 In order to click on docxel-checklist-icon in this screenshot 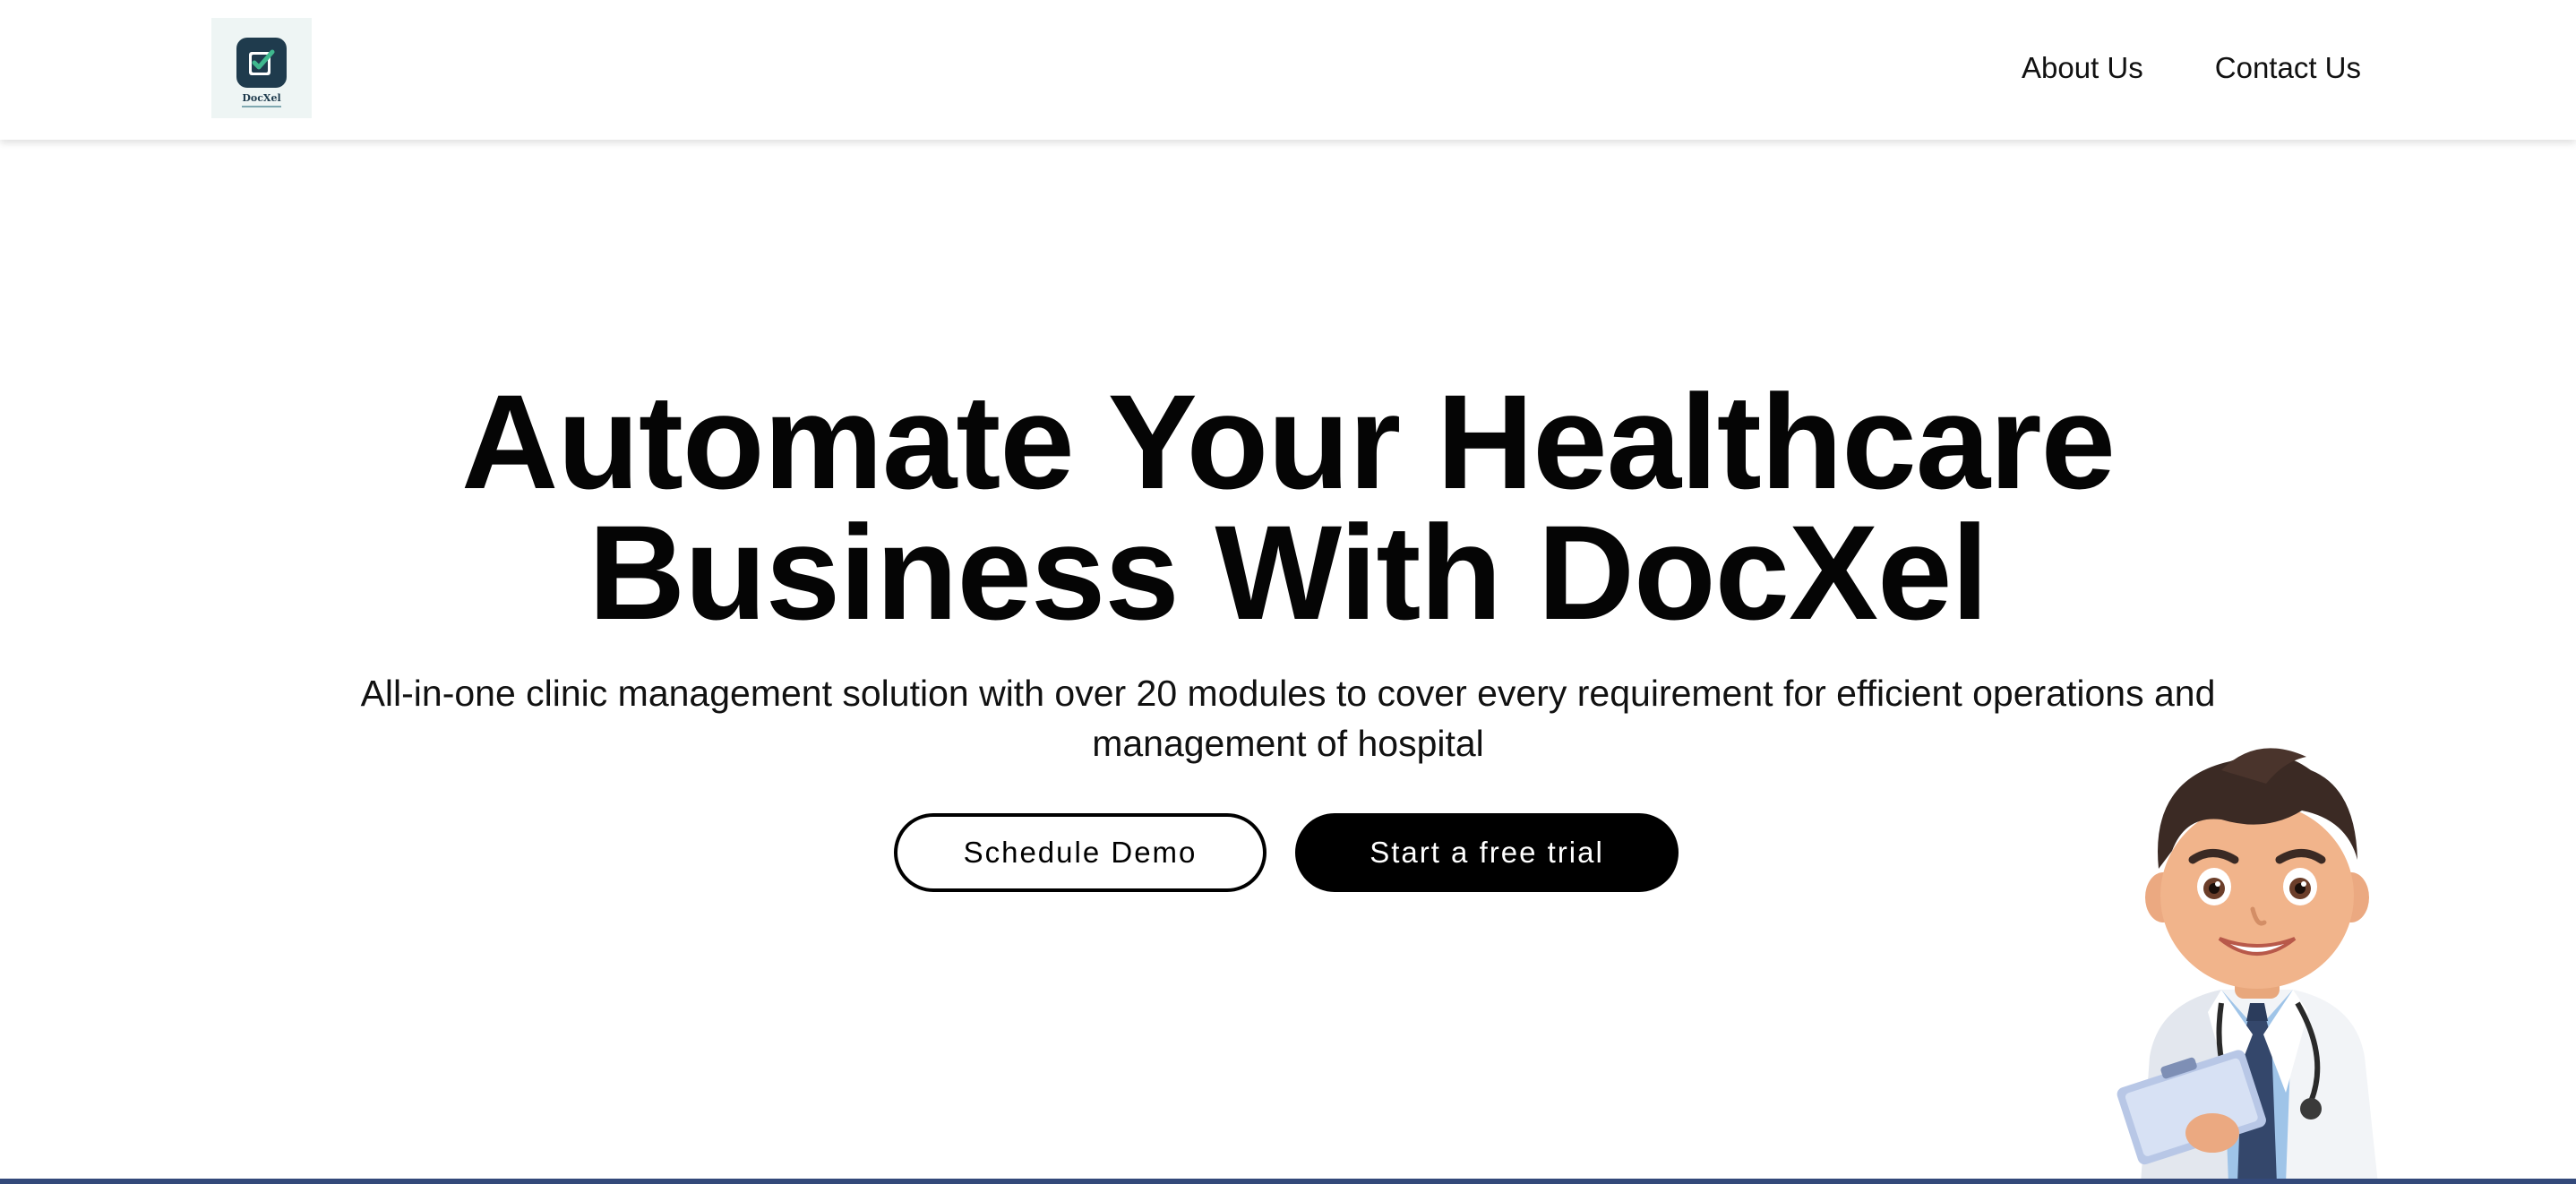, I will do `click(261, 63)`.